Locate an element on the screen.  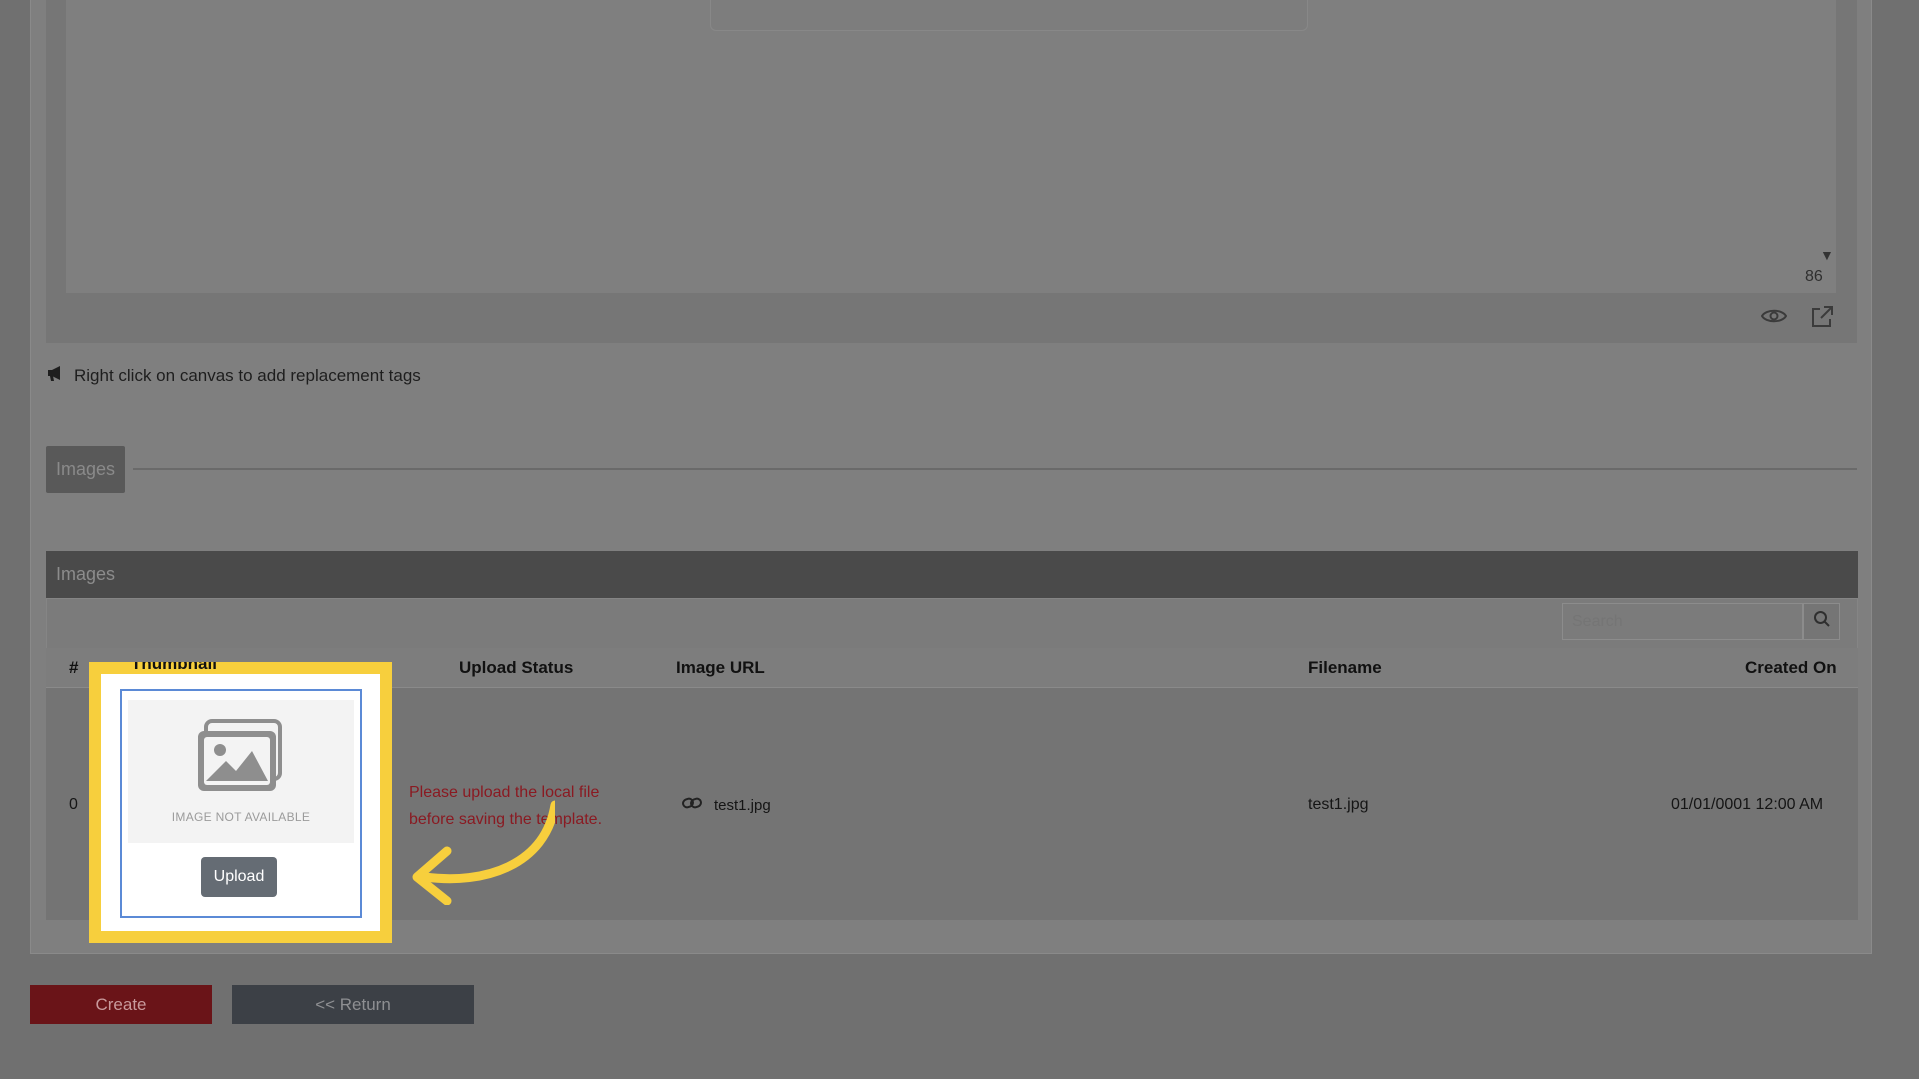
column-header-upload-status: Upload Status is located at coordinates (516, 668).